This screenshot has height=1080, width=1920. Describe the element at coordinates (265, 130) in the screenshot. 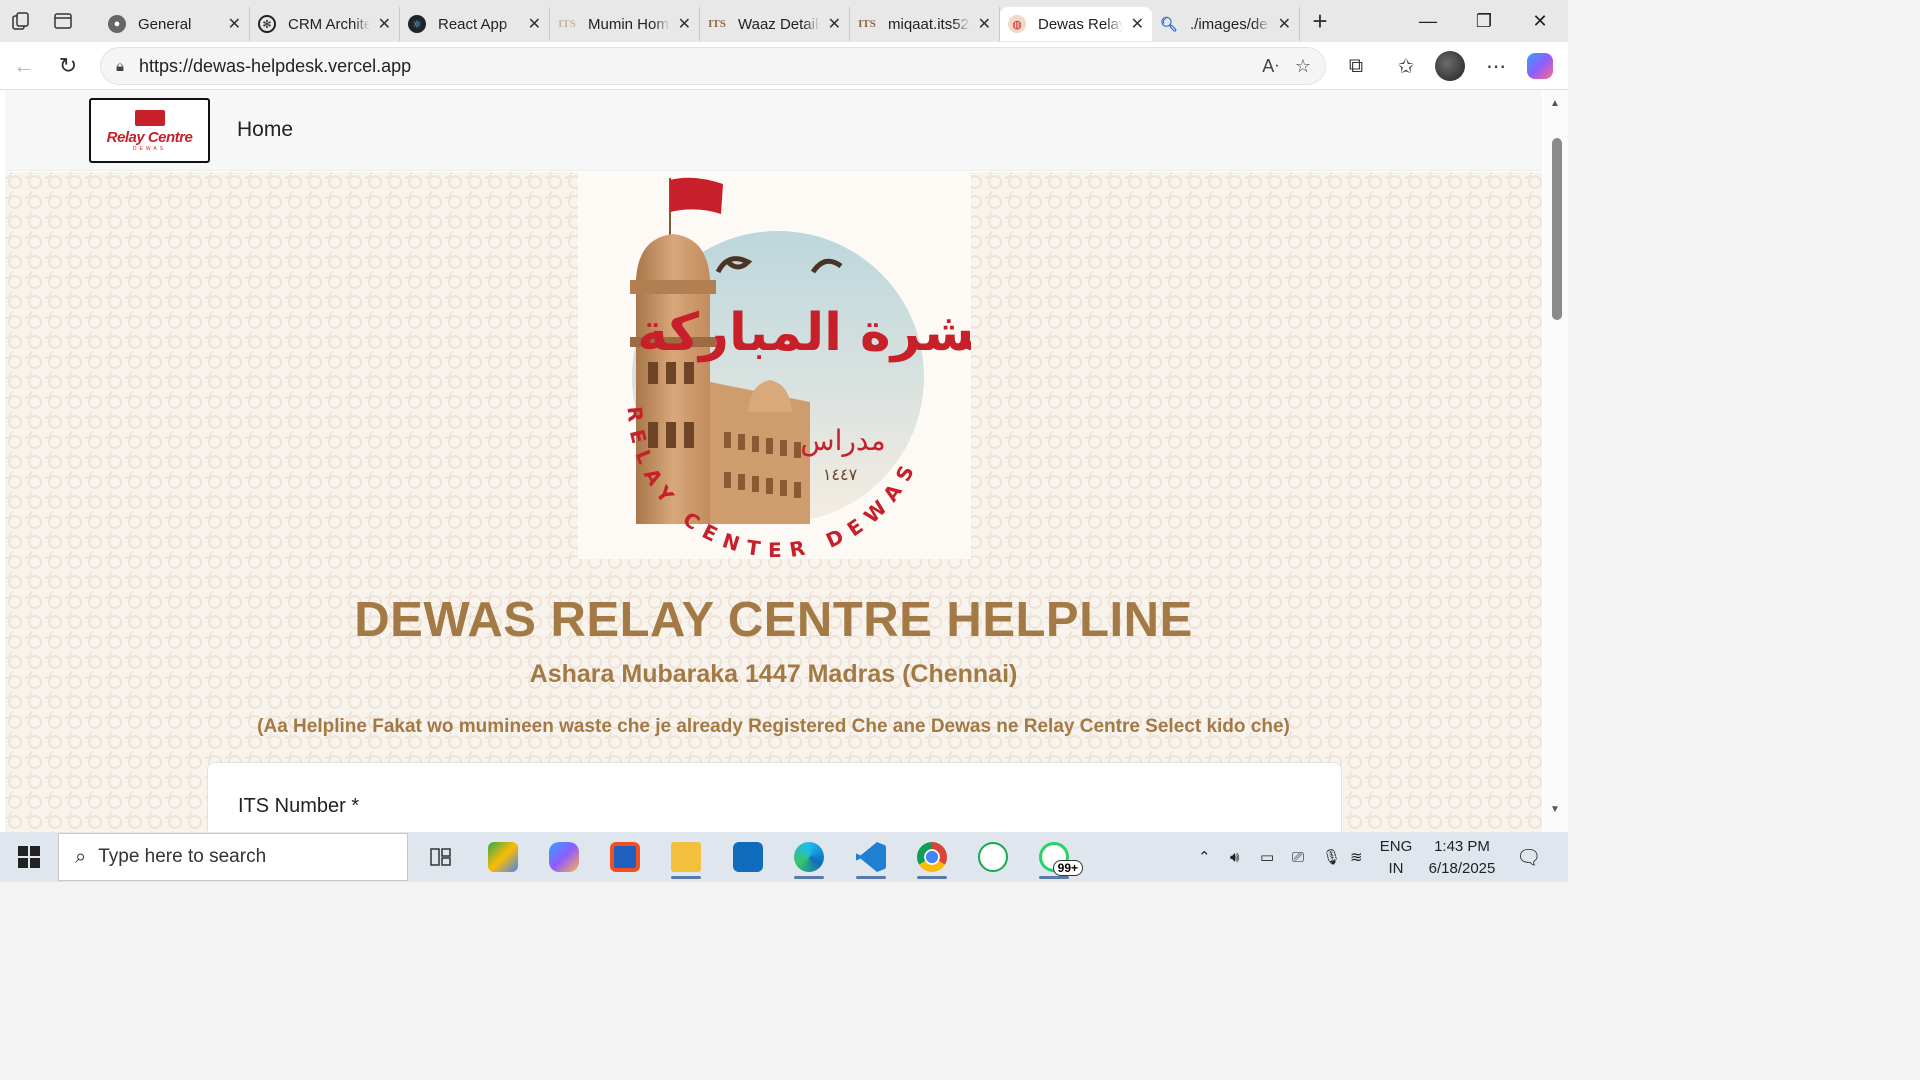

I see `nav-home-link: Home` at that location.